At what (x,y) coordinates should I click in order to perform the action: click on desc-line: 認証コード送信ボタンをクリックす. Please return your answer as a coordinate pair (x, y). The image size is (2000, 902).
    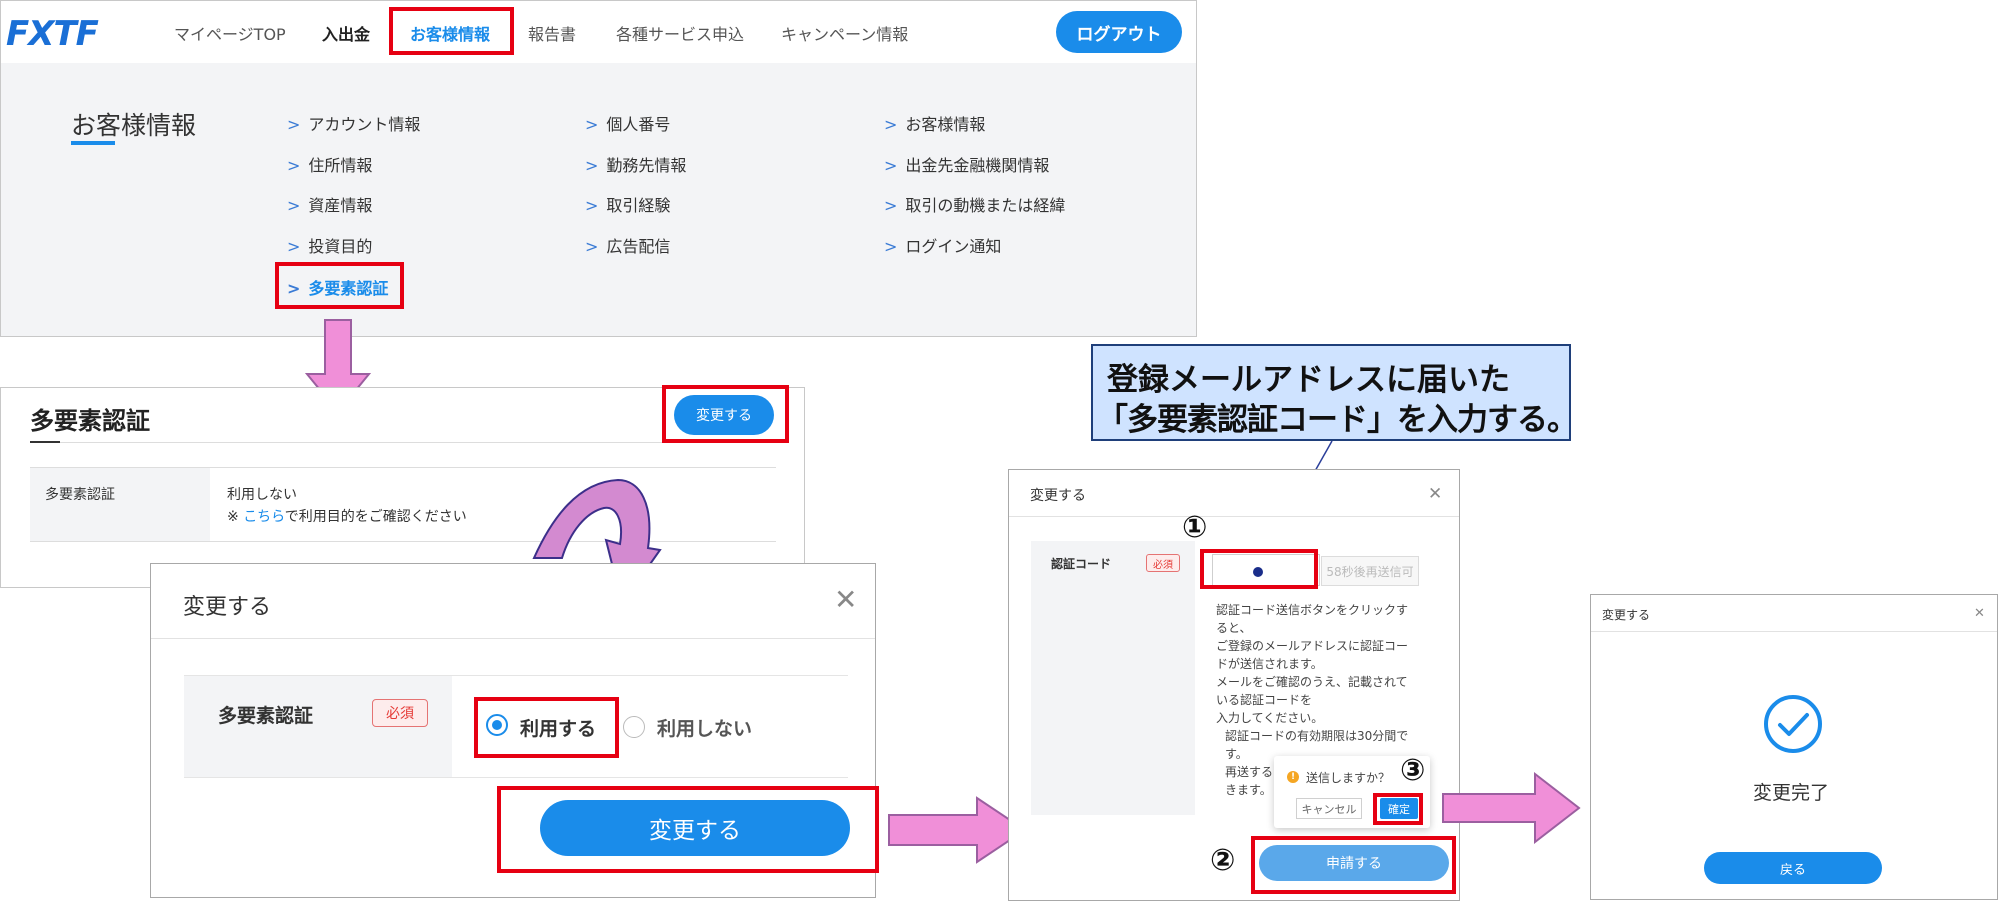
    Looking at the image, I should click on (1312, 610).